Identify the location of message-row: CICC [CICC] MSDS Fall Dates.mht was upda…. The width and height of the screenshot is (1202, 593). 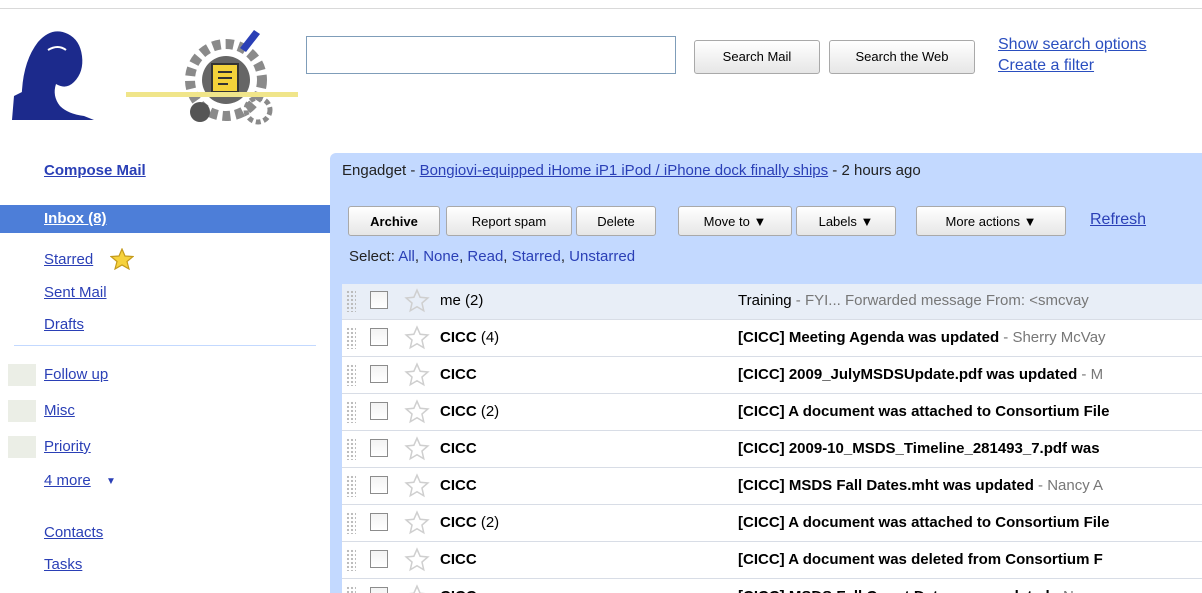
(772, 487).